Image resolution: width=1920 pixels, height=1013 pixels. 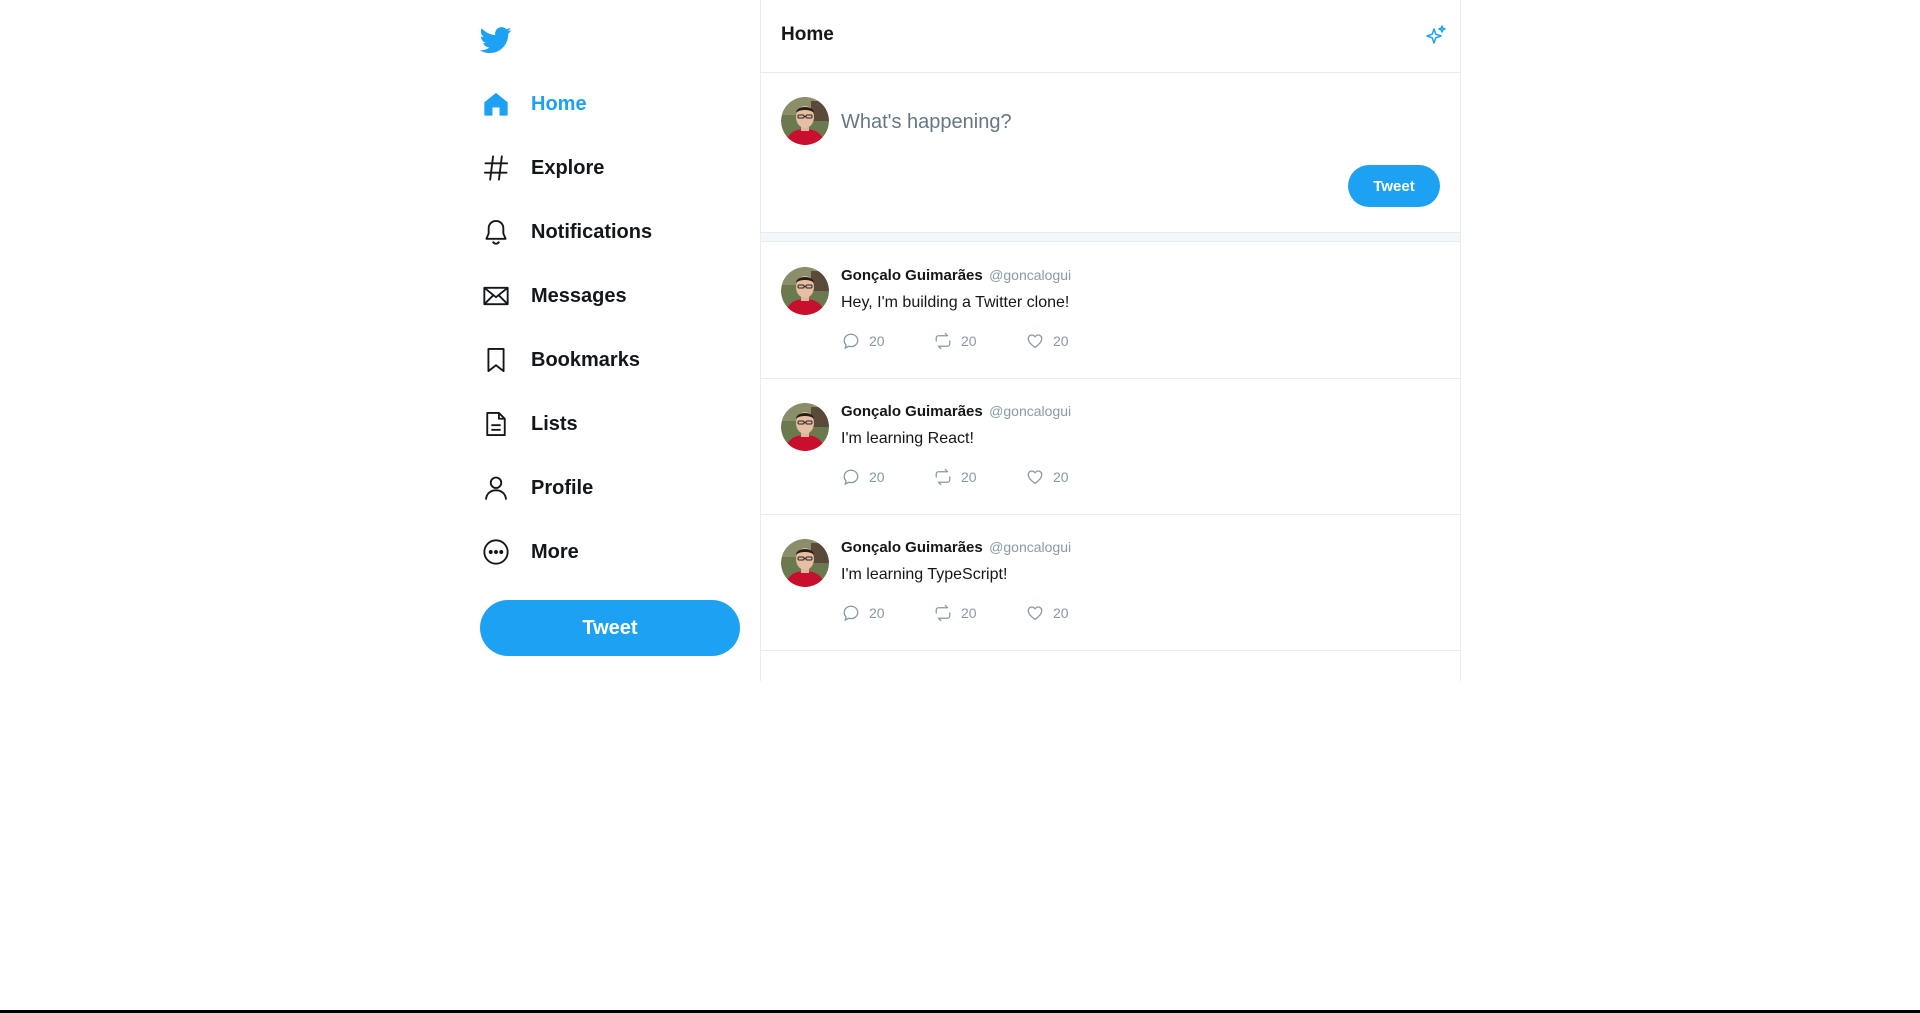 I want to click on bell-icon, so click(x=496, y=232).